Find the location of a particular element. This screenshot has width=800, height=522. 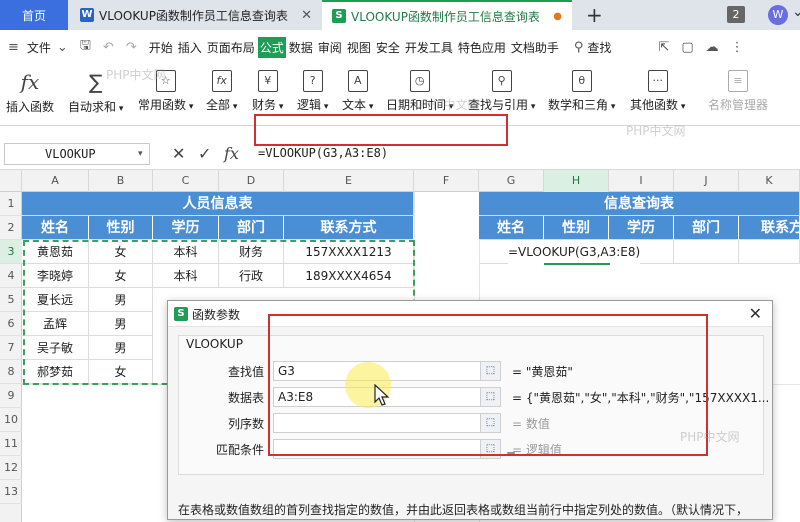

menu-formulas: 公式 is located at coordinates (271, 47).